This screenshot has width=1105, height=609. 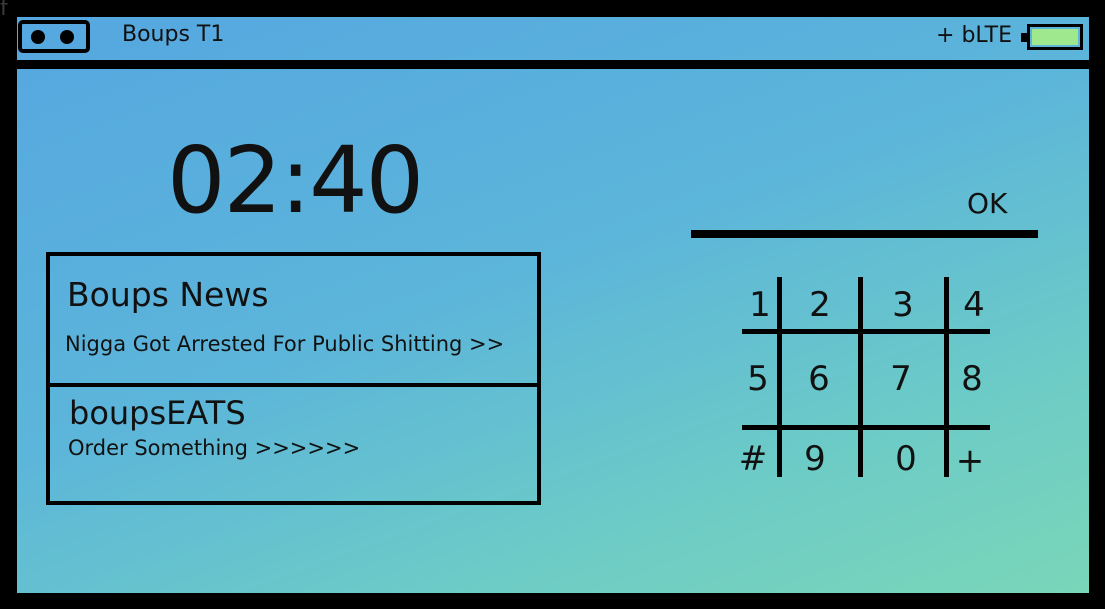 I want to click on tape-logo-icon, so click(x=54, y=36).